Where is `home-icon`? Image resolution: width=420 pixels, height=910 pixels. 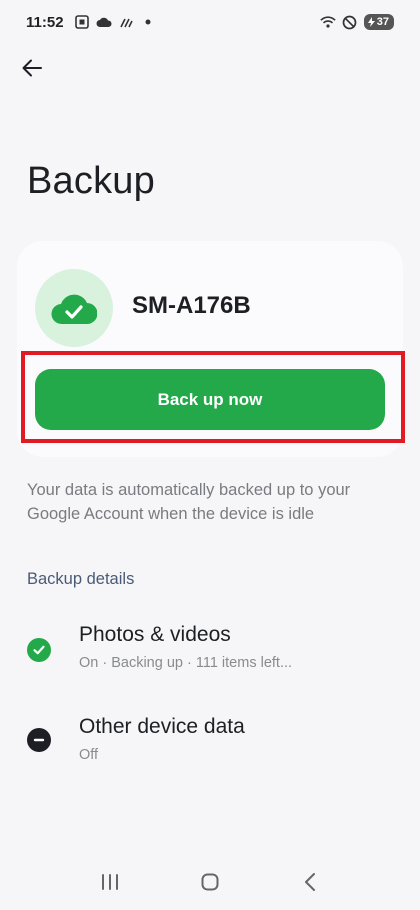 home-icon is located at coordinates (210, 882).